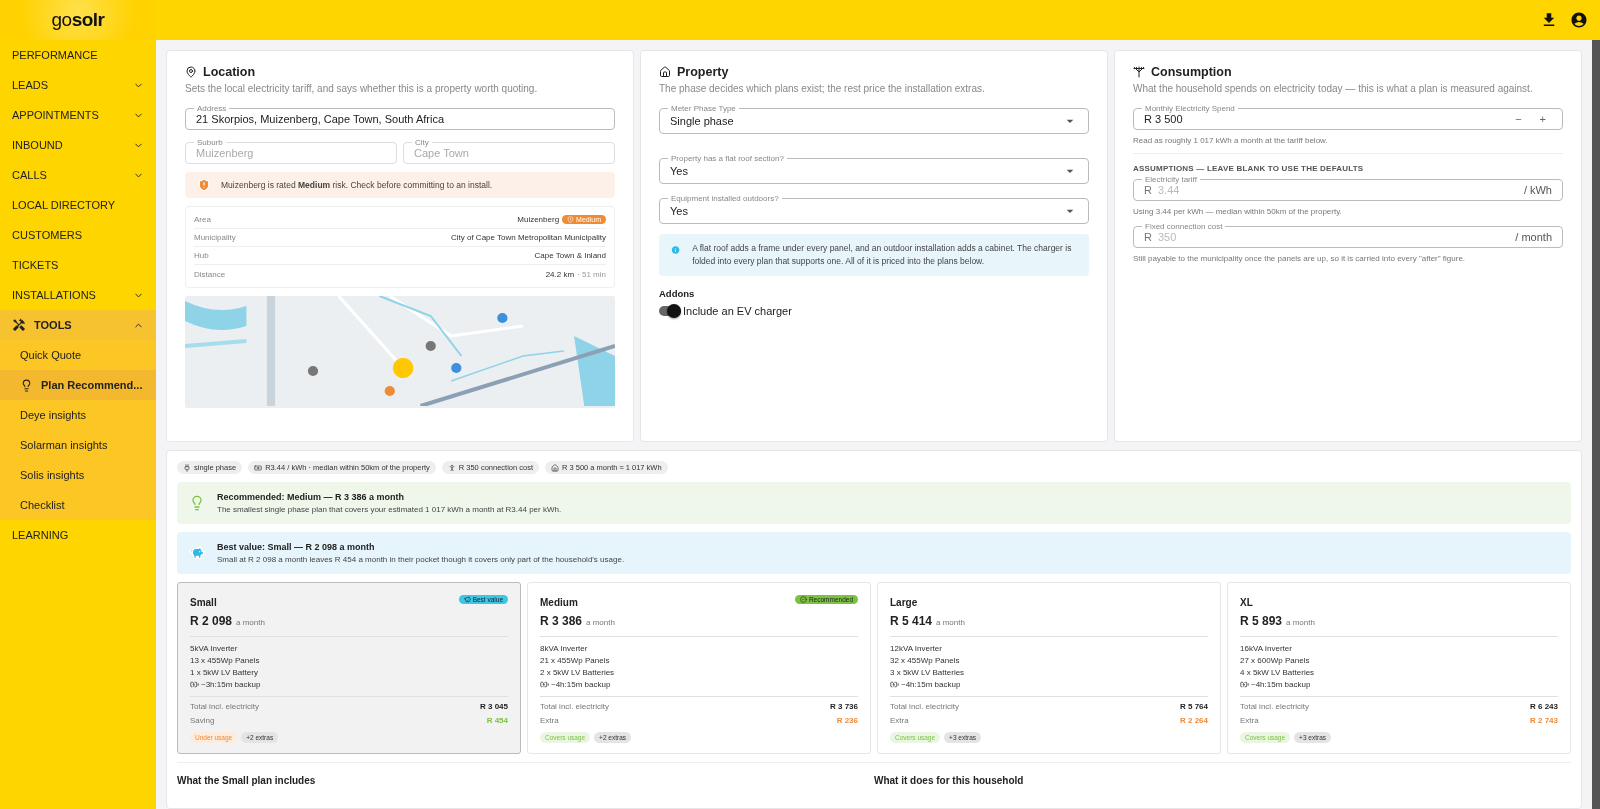 The width and height of the screenshot is (1600, 809). What do you see at coordinates (78, 205) in the screenshot?
I see `sidebar-item: LOCAL DIRECTORY` at bounding box center [78, 205].